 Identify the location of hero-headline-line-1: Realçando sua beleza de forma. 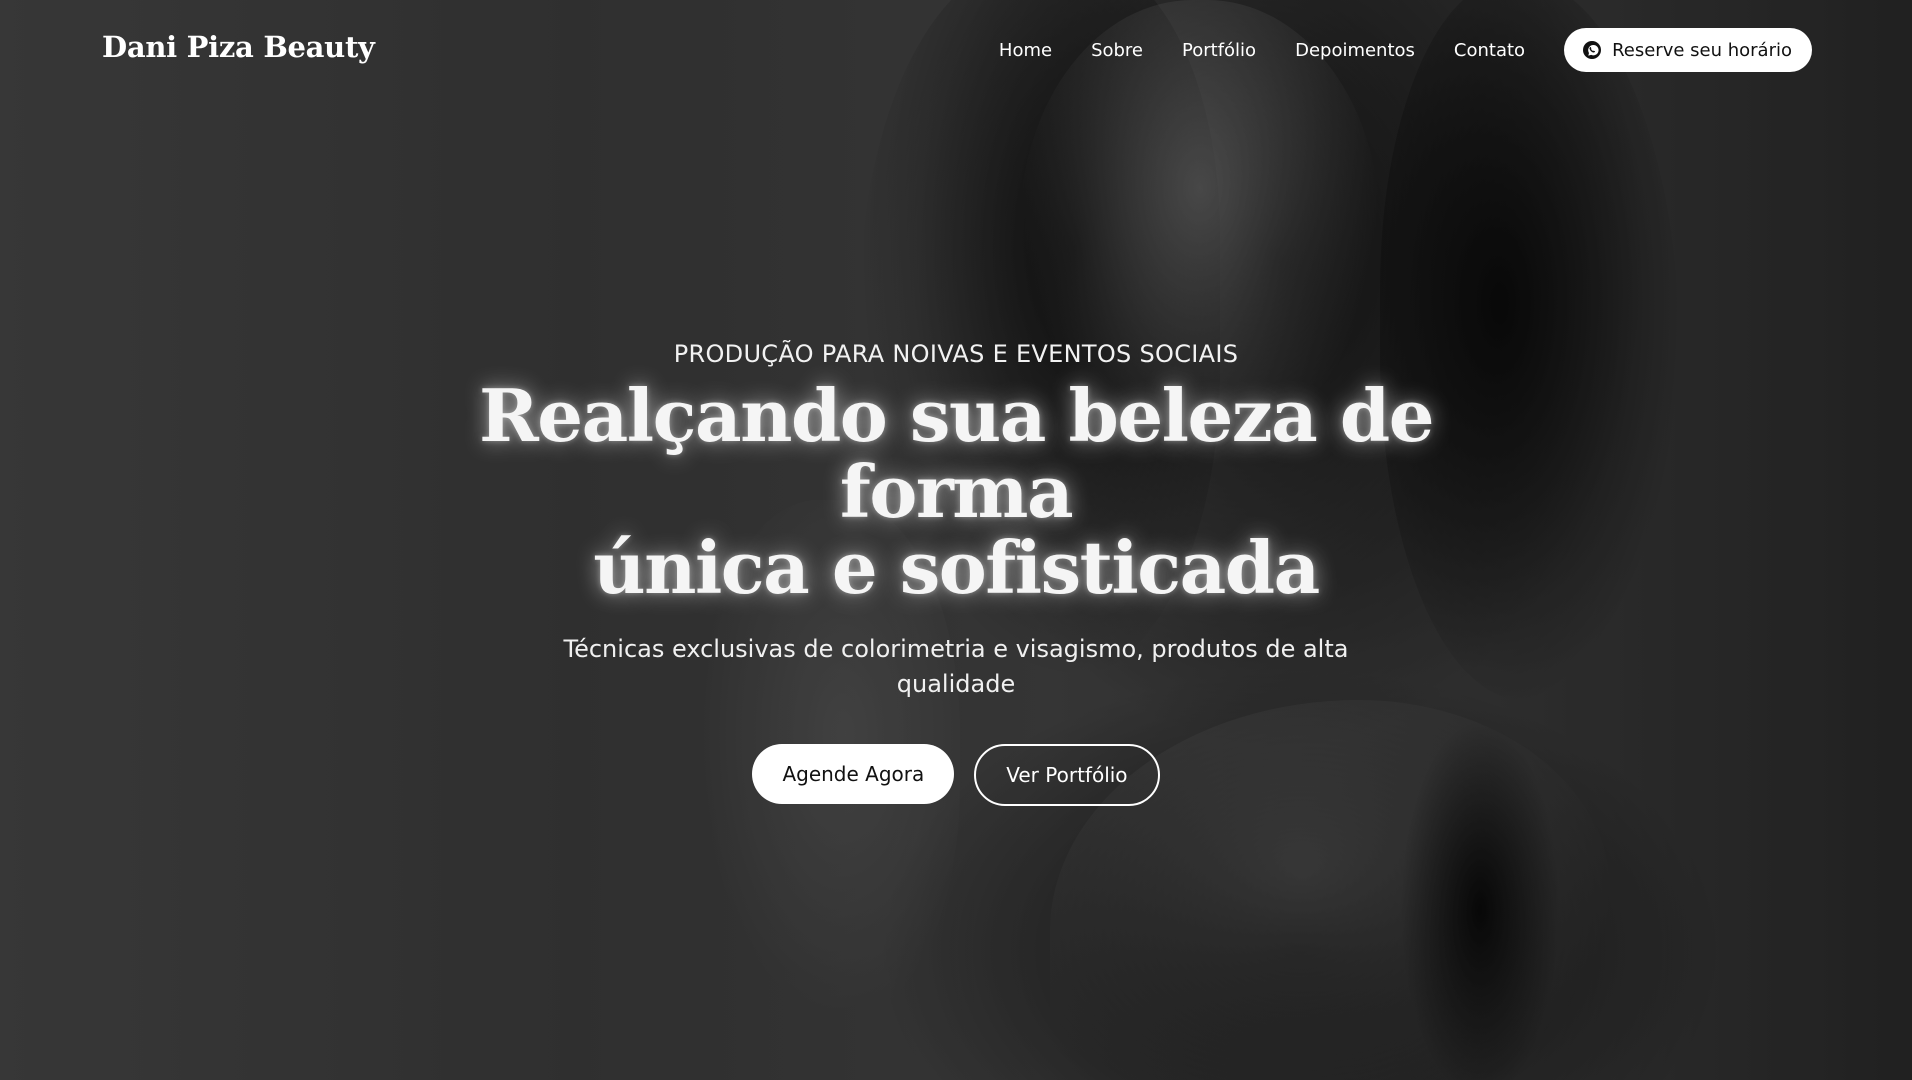
(956, 453).